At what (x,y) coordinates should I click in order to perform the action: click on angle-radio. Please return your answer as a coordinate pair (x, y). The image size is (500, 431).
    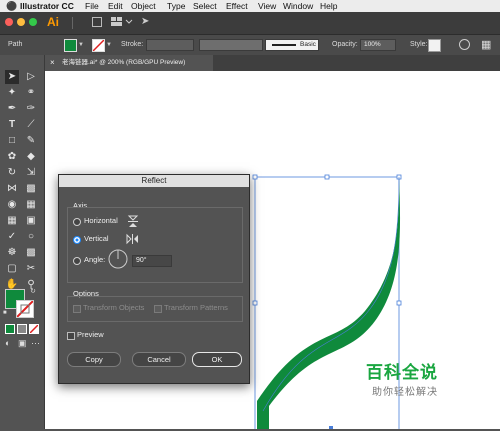
    Looking at the image, I should click on (77, 261).